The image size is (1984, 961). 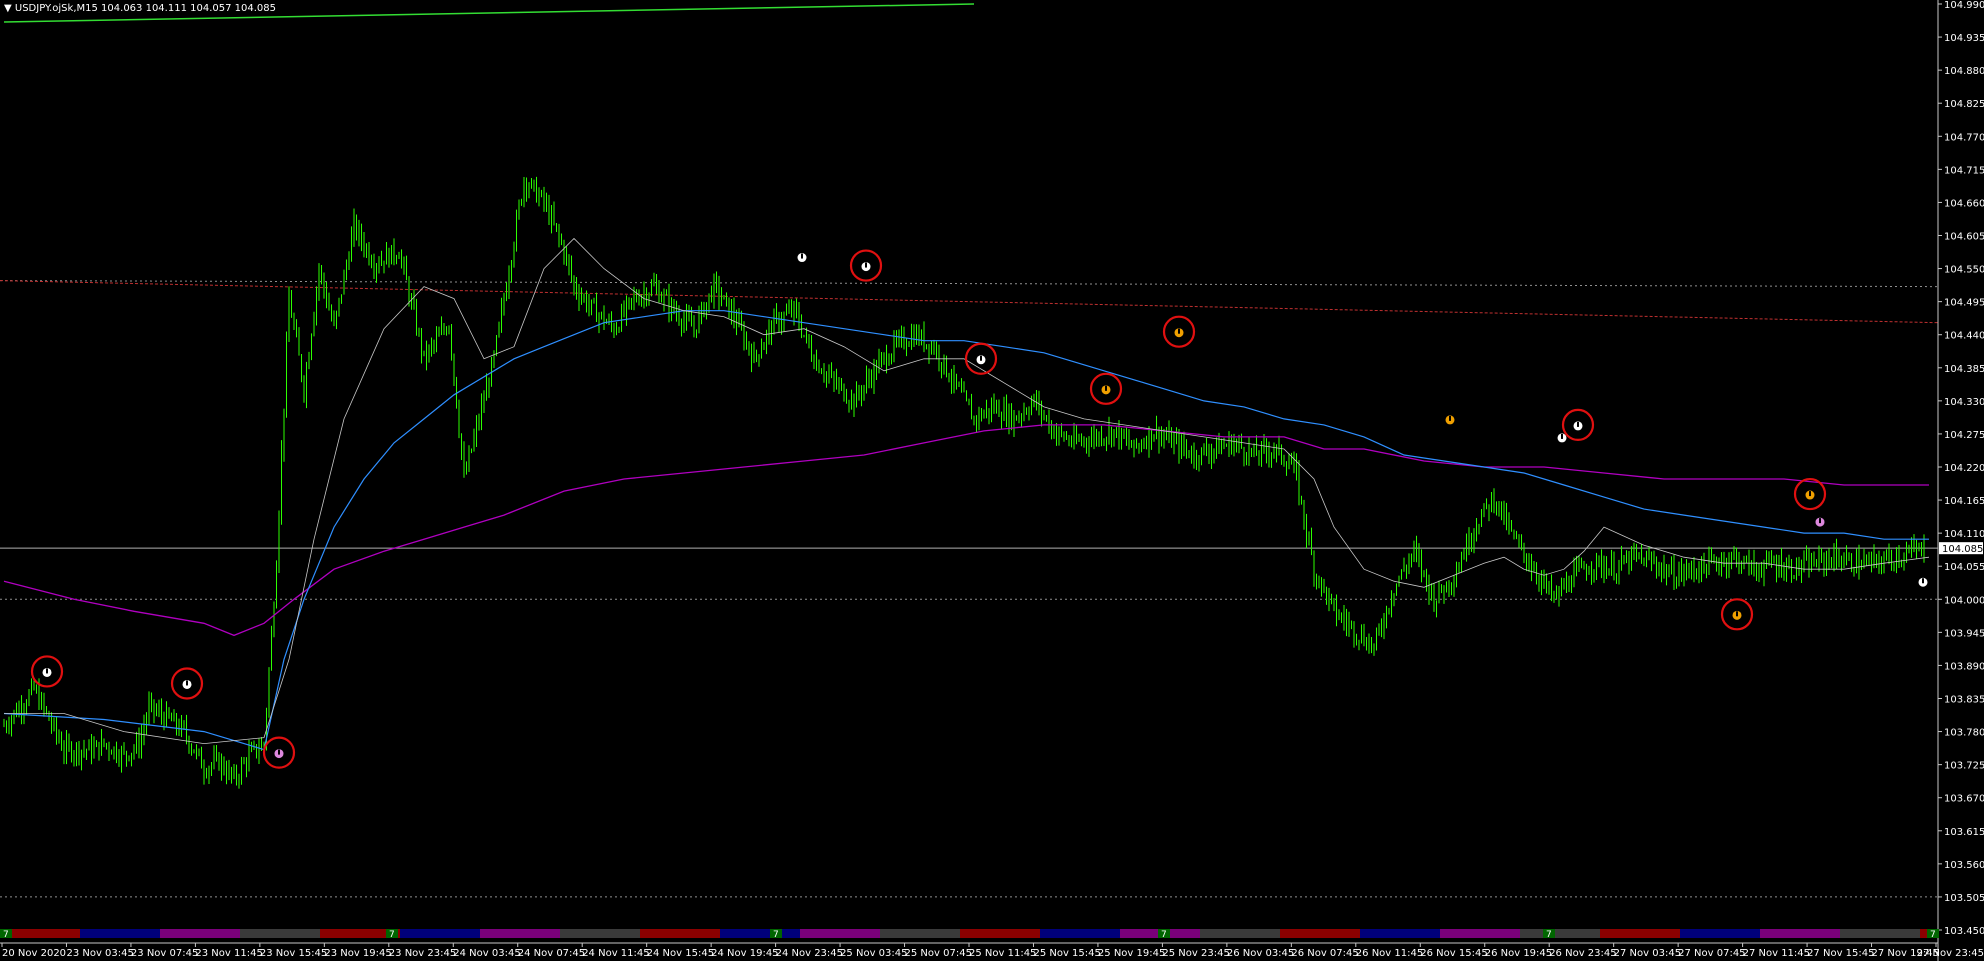 I want to click on price-tick-label: 104.385, so click(x=1964, y=369).